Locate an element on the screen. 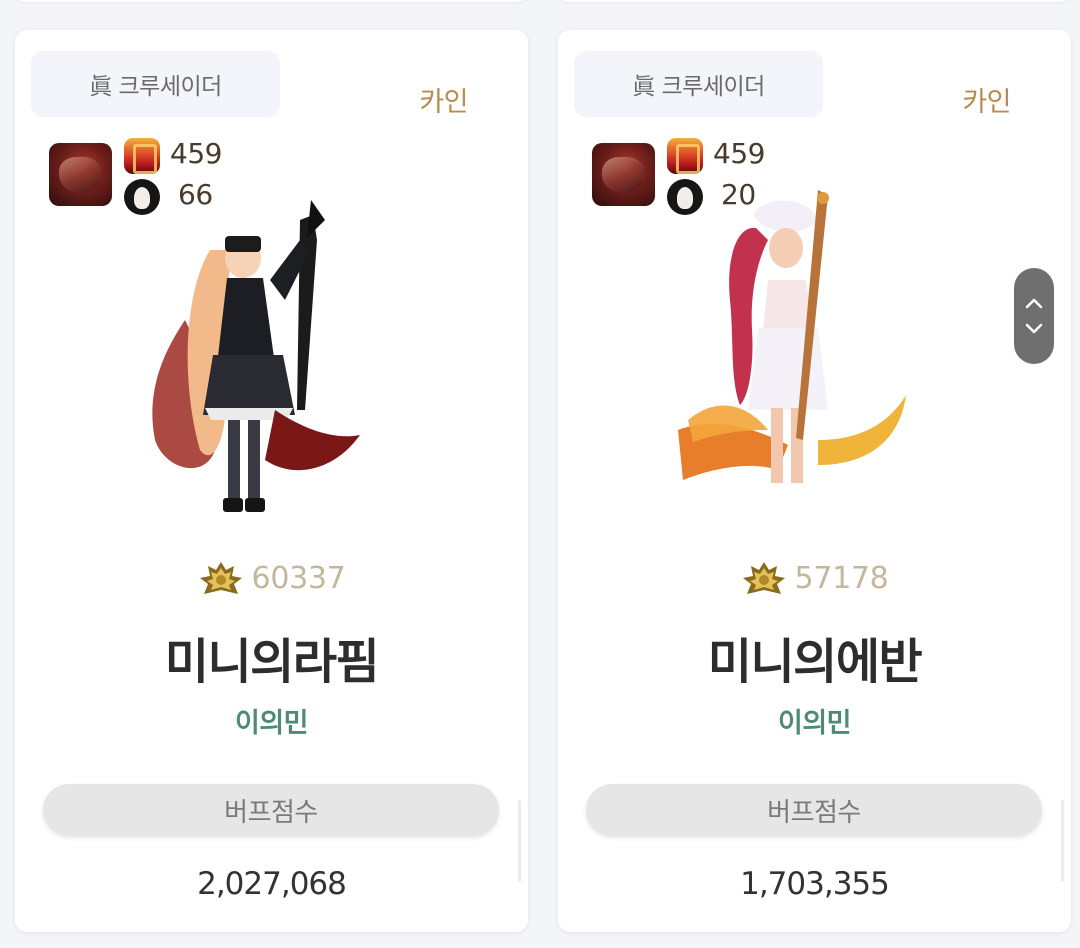  chevron-up-icon is located at coordinates (1034, 303).